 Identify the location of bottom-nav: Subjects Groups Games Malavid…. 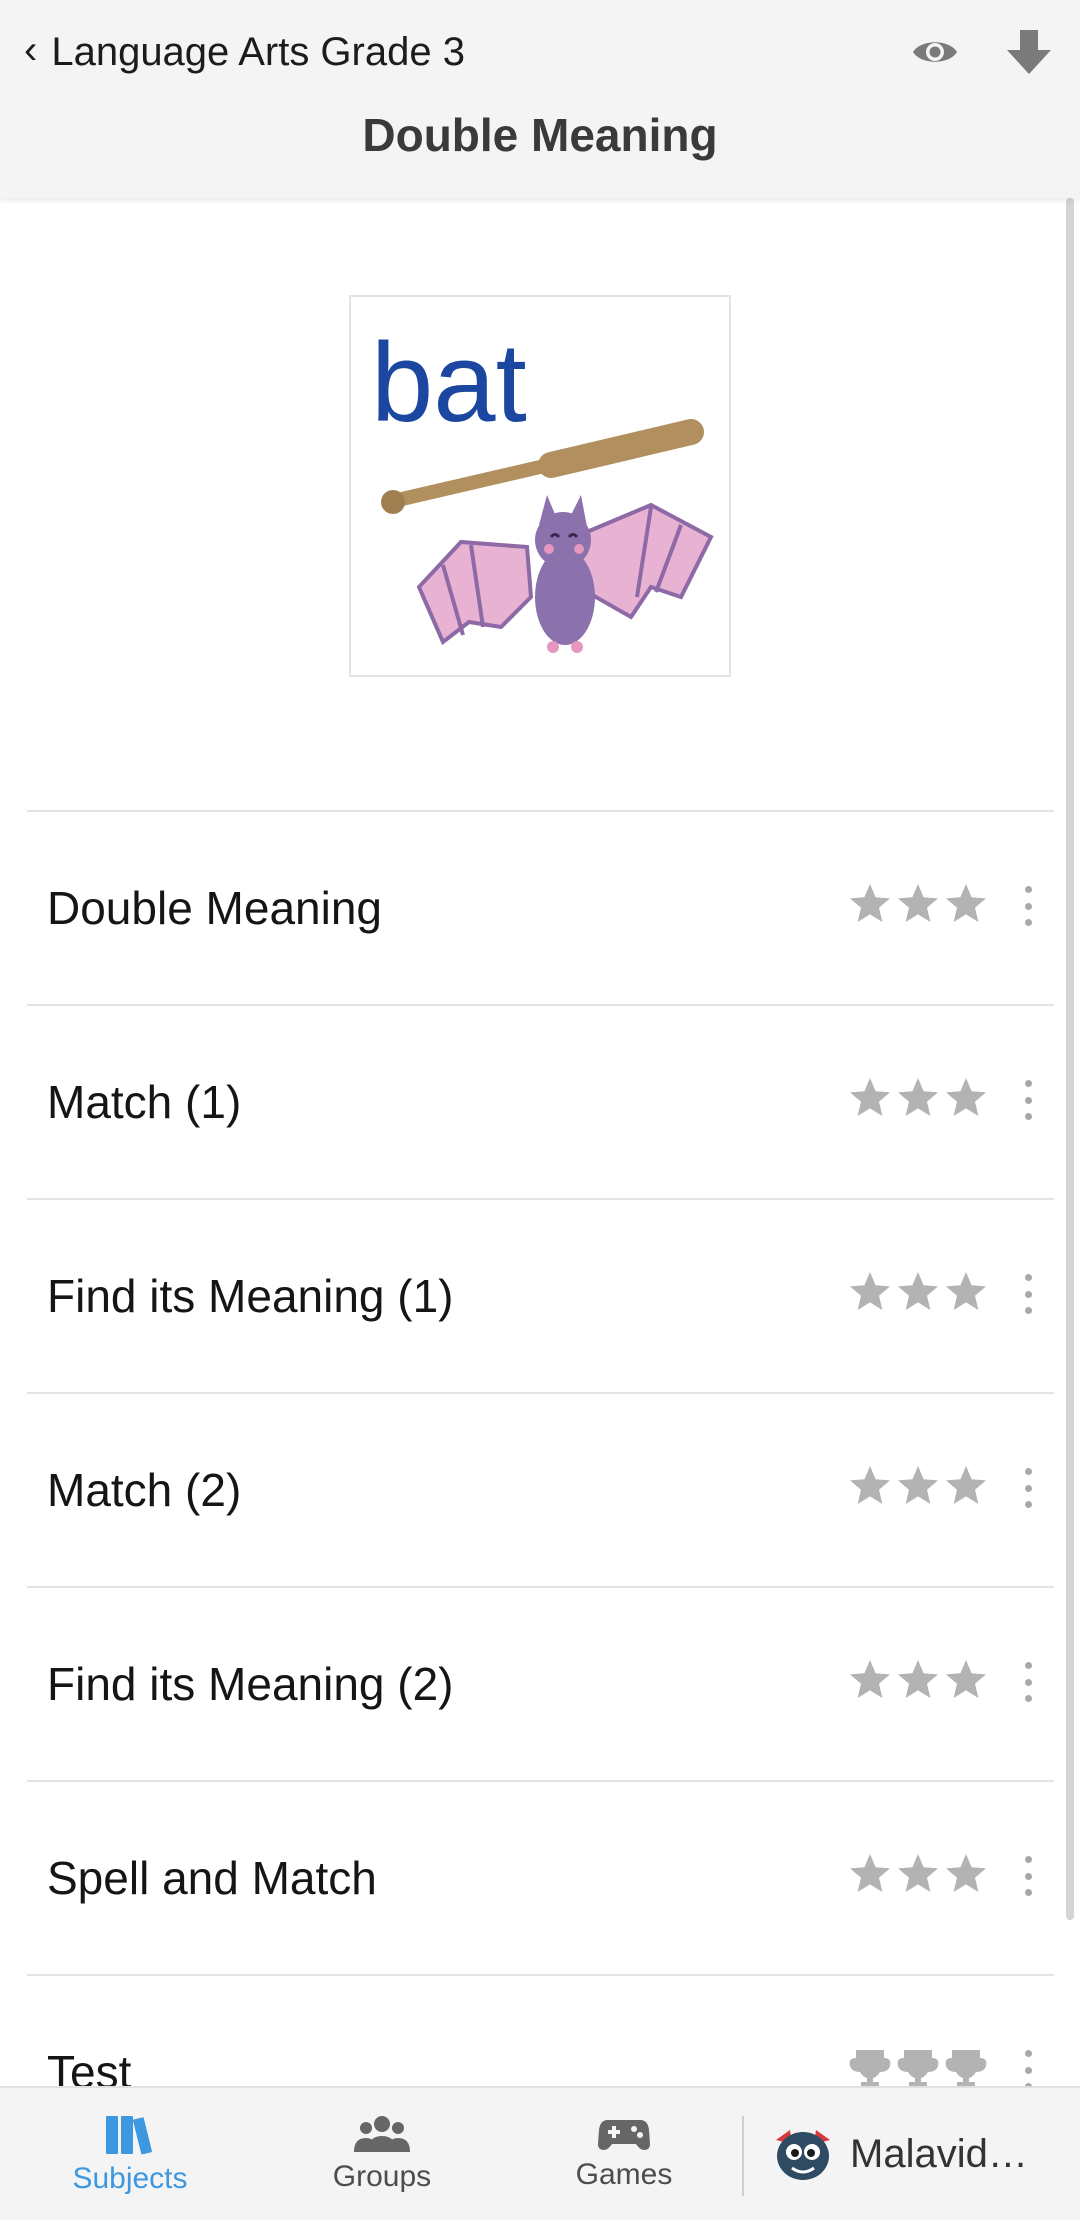
(540, 2153).